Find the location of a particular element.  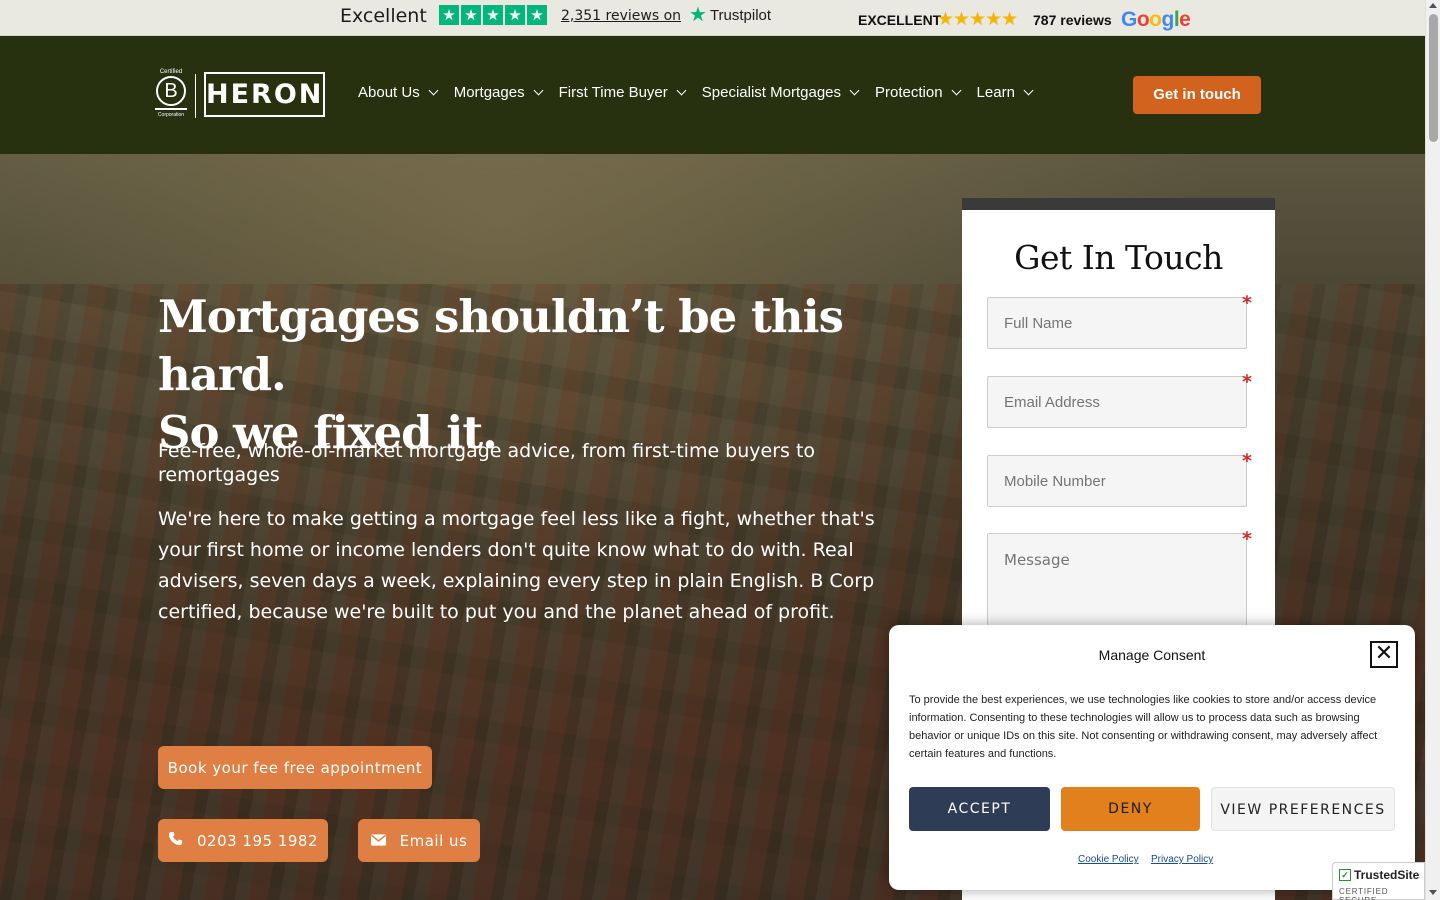

scroll-thumb is located at coordinates (1433, 78).